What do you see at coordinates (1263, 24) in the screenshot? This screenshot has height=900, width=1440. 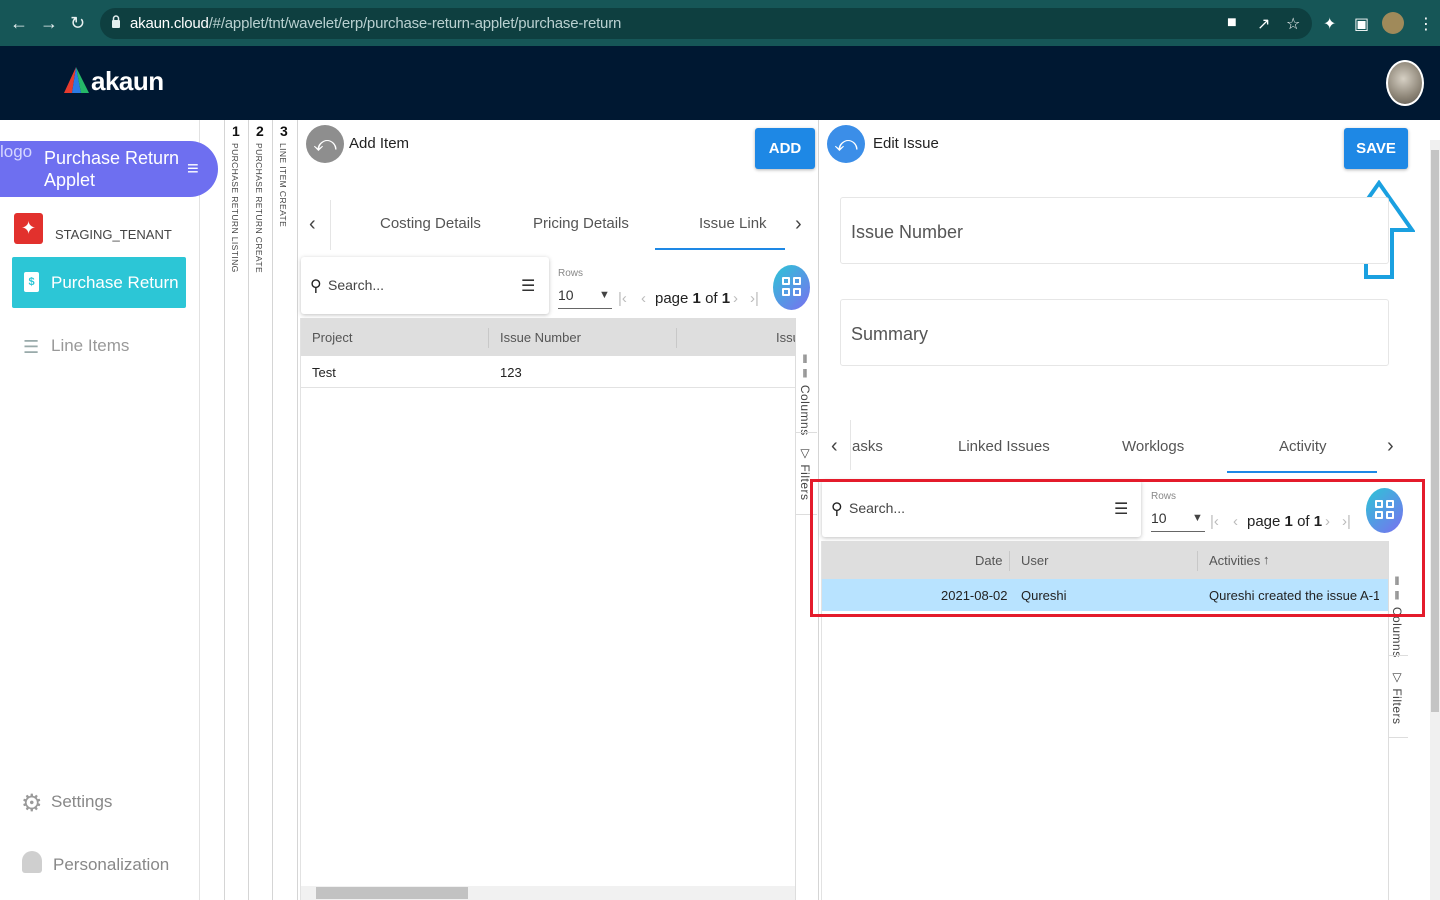 I see `share-icon: ↗` at bounding box center [1263, 24].